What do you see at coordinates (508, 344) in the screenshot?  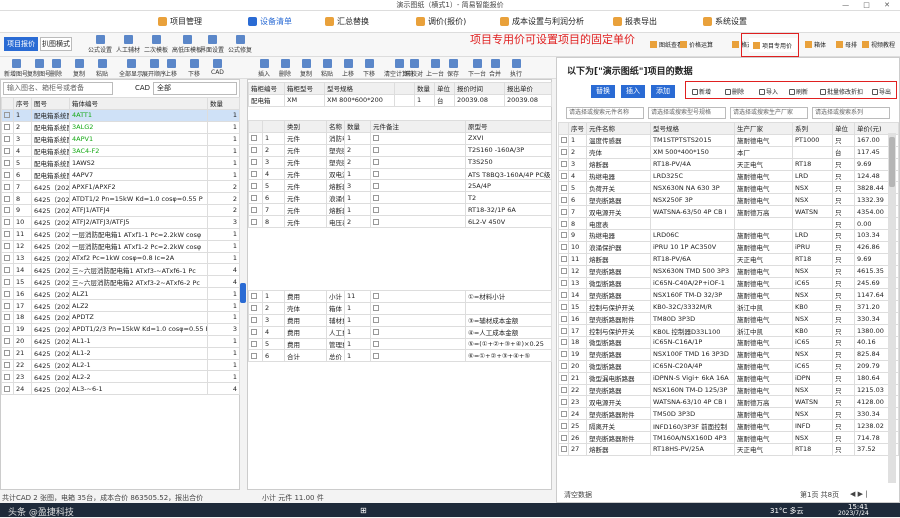 I see `cell-model: ⑤=(①+②+③+④)×0.25` at bounding box center [508, 344].